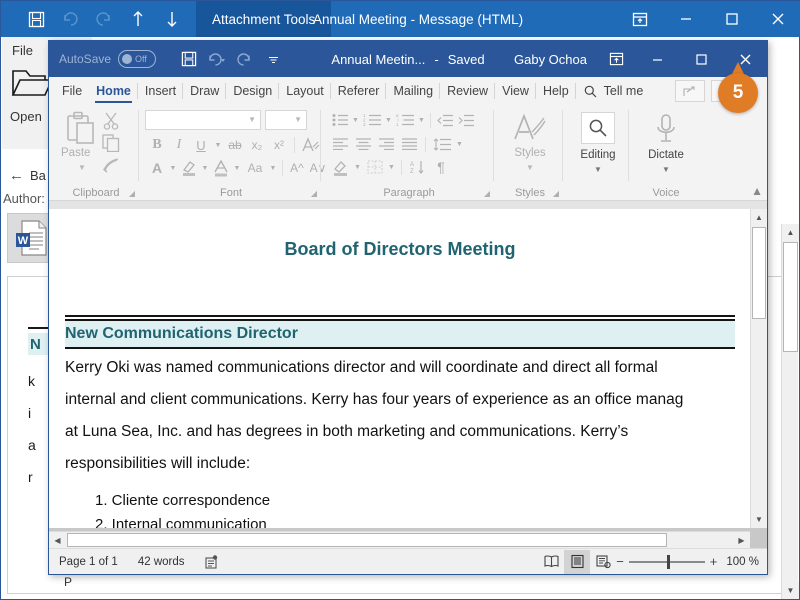 Image resolution: width=800 pixels, height=600 pixels. Describe the element at coordinates (161, 91) in the screenshot. I see `tab-insert: Insert` at that location.